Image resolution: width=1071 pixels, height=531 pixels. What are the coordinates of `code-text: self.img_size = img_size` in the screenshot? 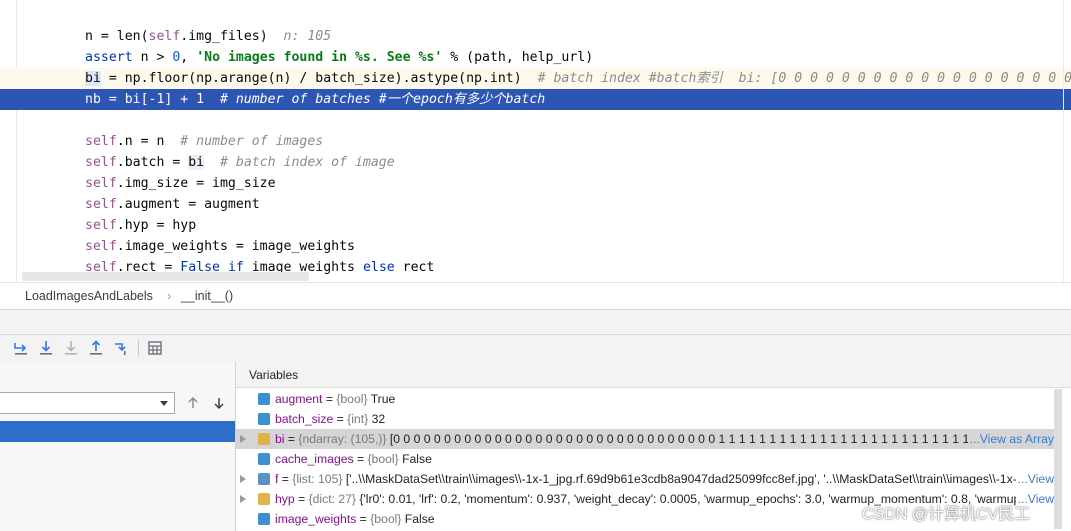 It's located at (180, 183).